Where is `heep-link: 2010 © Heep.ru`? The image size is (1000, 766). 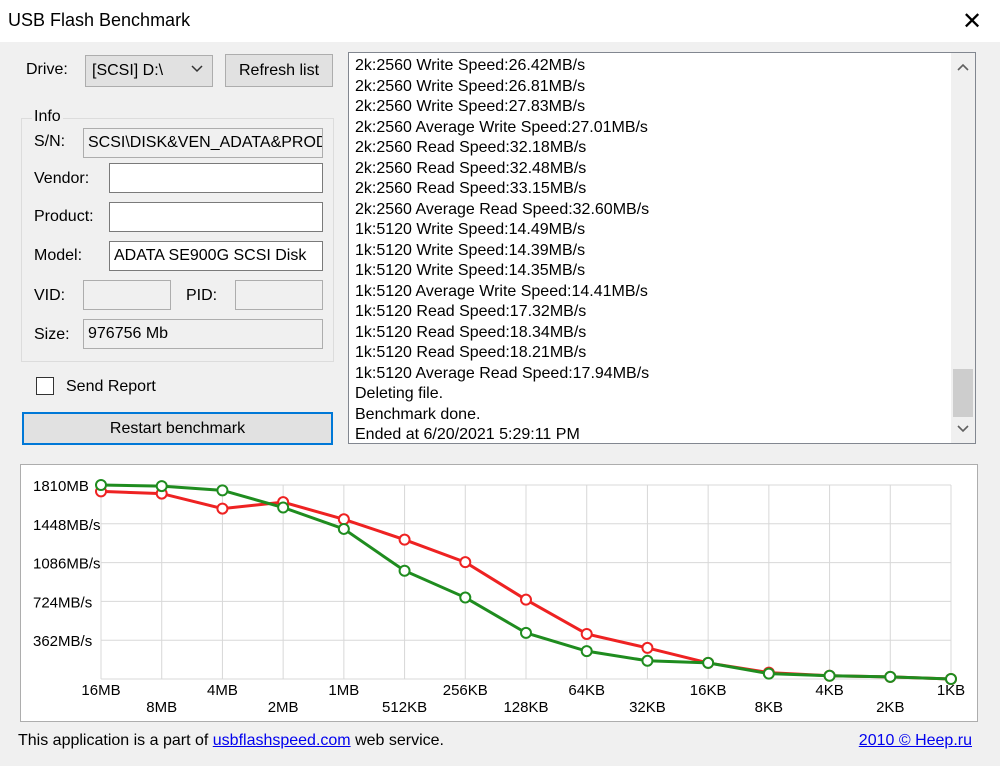 heep-link: 2010 © Heep.ru is located at coordinates (915, 741).